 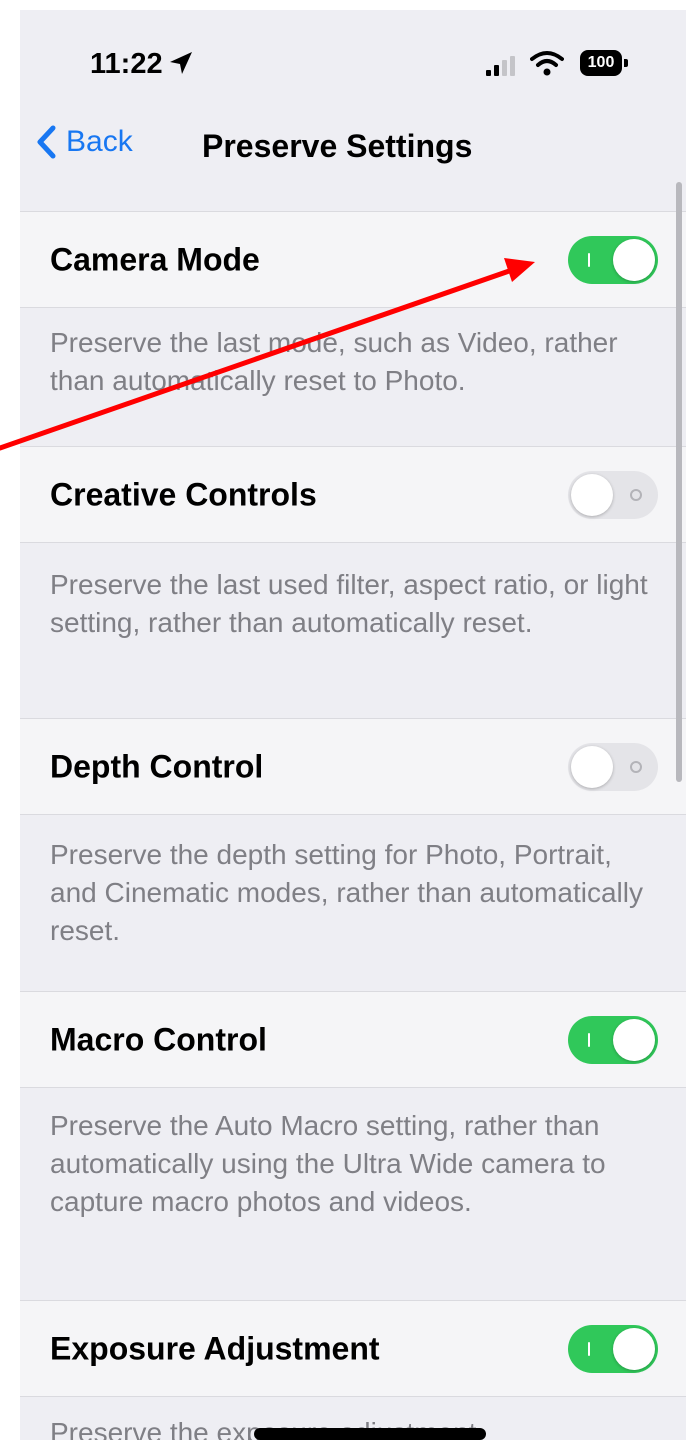 What do you see at coordinates (353, 766) in the screenshot?
I see `setting-row-depth-control: Depth Control` at bounding box center [353, 766].